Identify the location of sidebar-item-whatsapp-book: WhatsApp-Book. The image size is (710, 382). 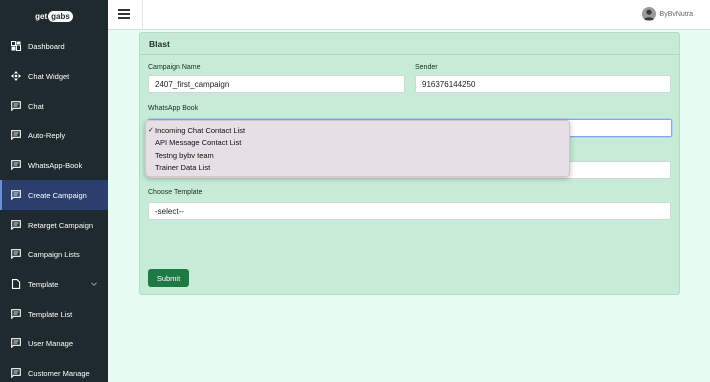
(54, 165).